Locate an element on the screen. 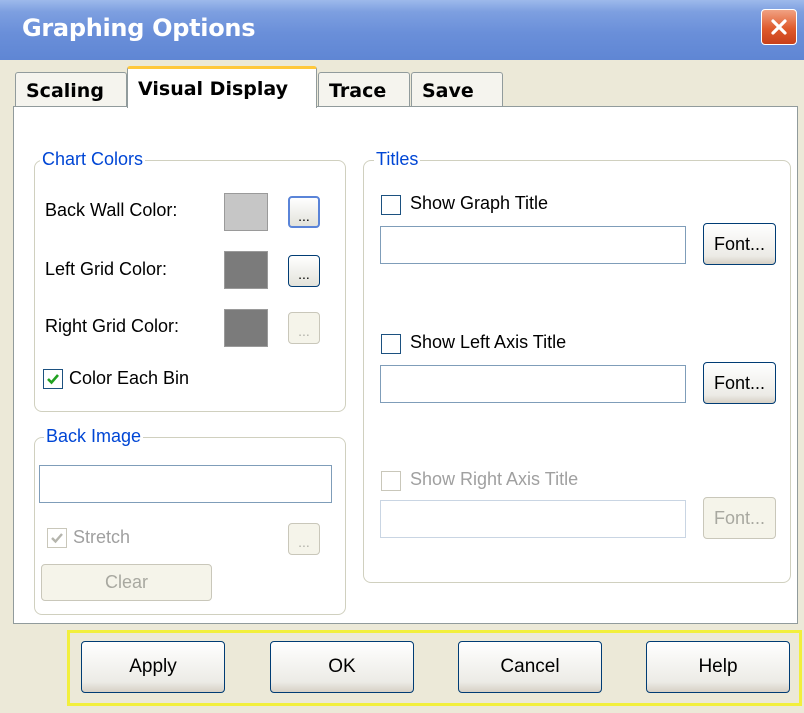  left-grid-color-swatch is located at coordinates (246, 270).